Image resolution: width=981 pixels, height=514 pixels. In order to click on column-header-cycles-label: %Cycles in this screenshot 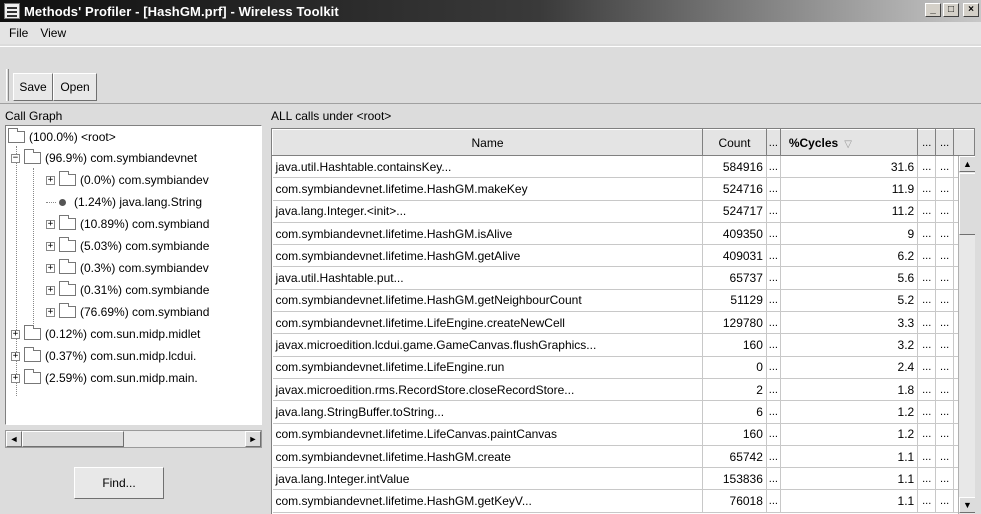, I will do `click(813, 142)`.